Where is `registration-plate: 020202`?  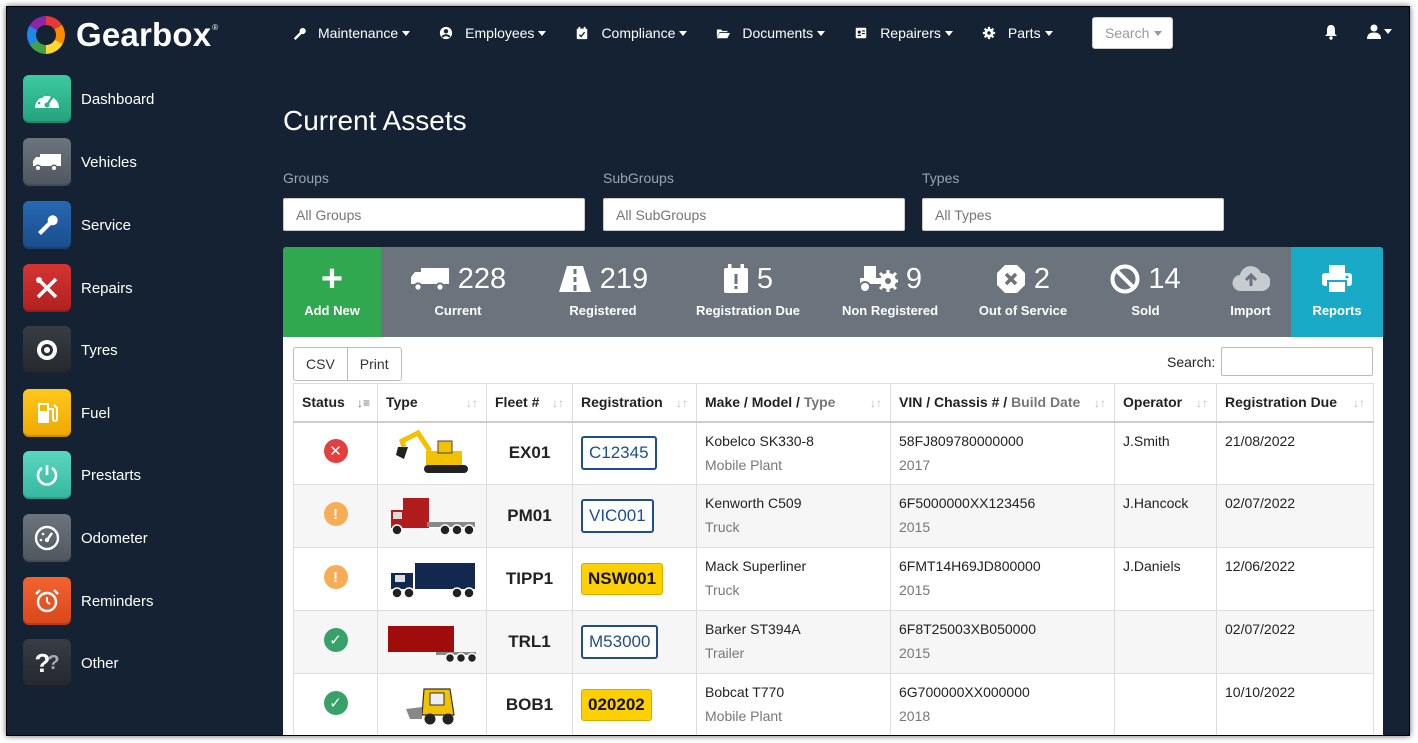 registration-plate: 020202 is located at coordinates (616, 705).